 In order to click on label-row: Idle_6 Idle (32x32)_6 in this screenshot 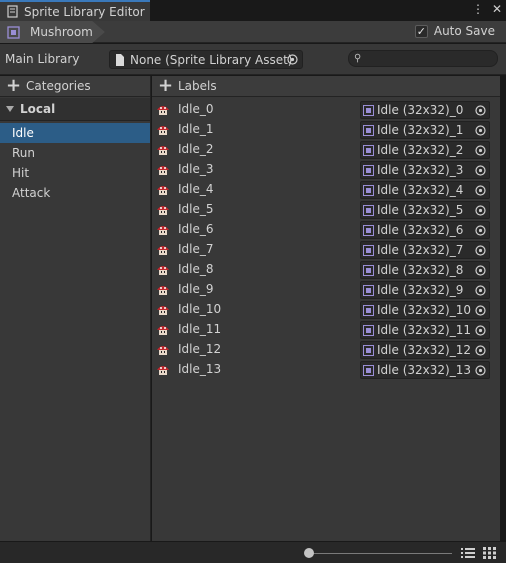, I will do `click(329, 230)`.